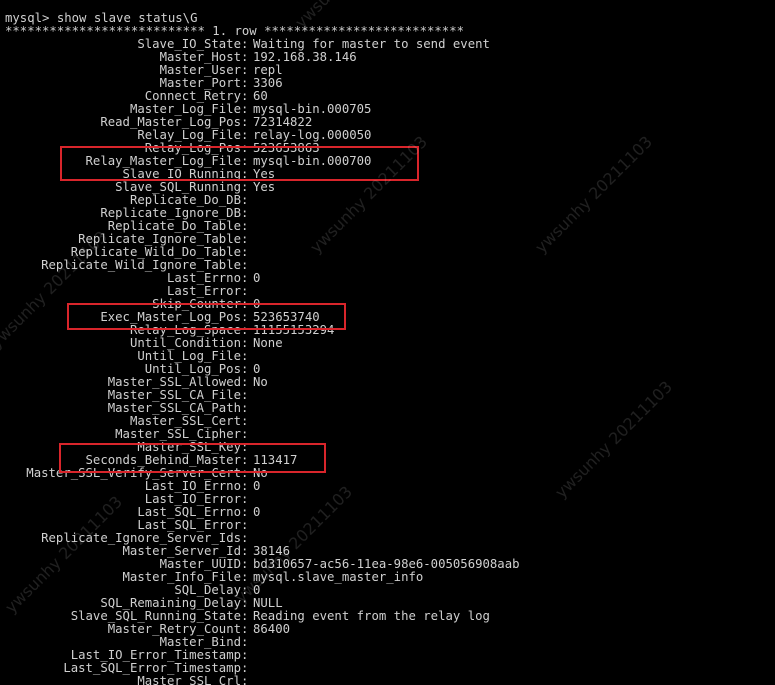  Describe the element at coordinates (387, 356) in the screenshot. I see `status-field-row: Until_Log_File:` at that location.